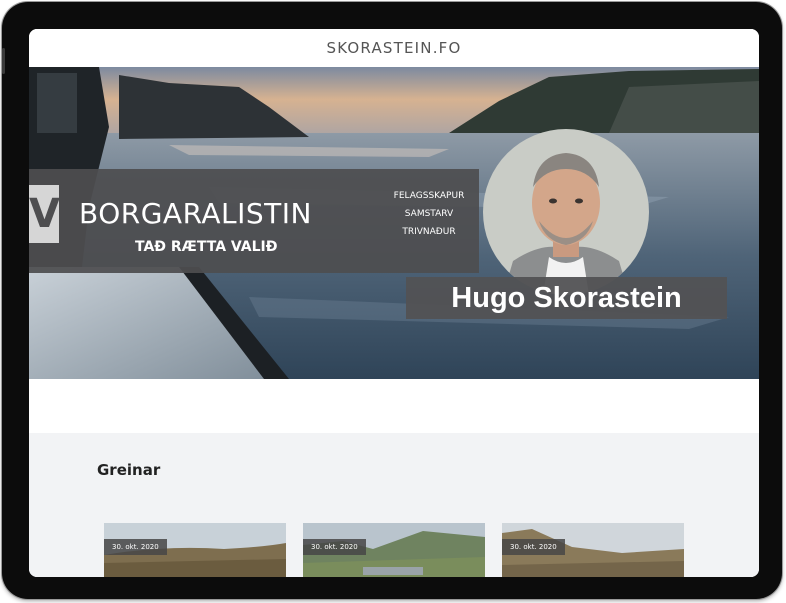 The image size is (786, 603). I want to click on value-item: FELAGSSKAPUR, so click(429, 196).